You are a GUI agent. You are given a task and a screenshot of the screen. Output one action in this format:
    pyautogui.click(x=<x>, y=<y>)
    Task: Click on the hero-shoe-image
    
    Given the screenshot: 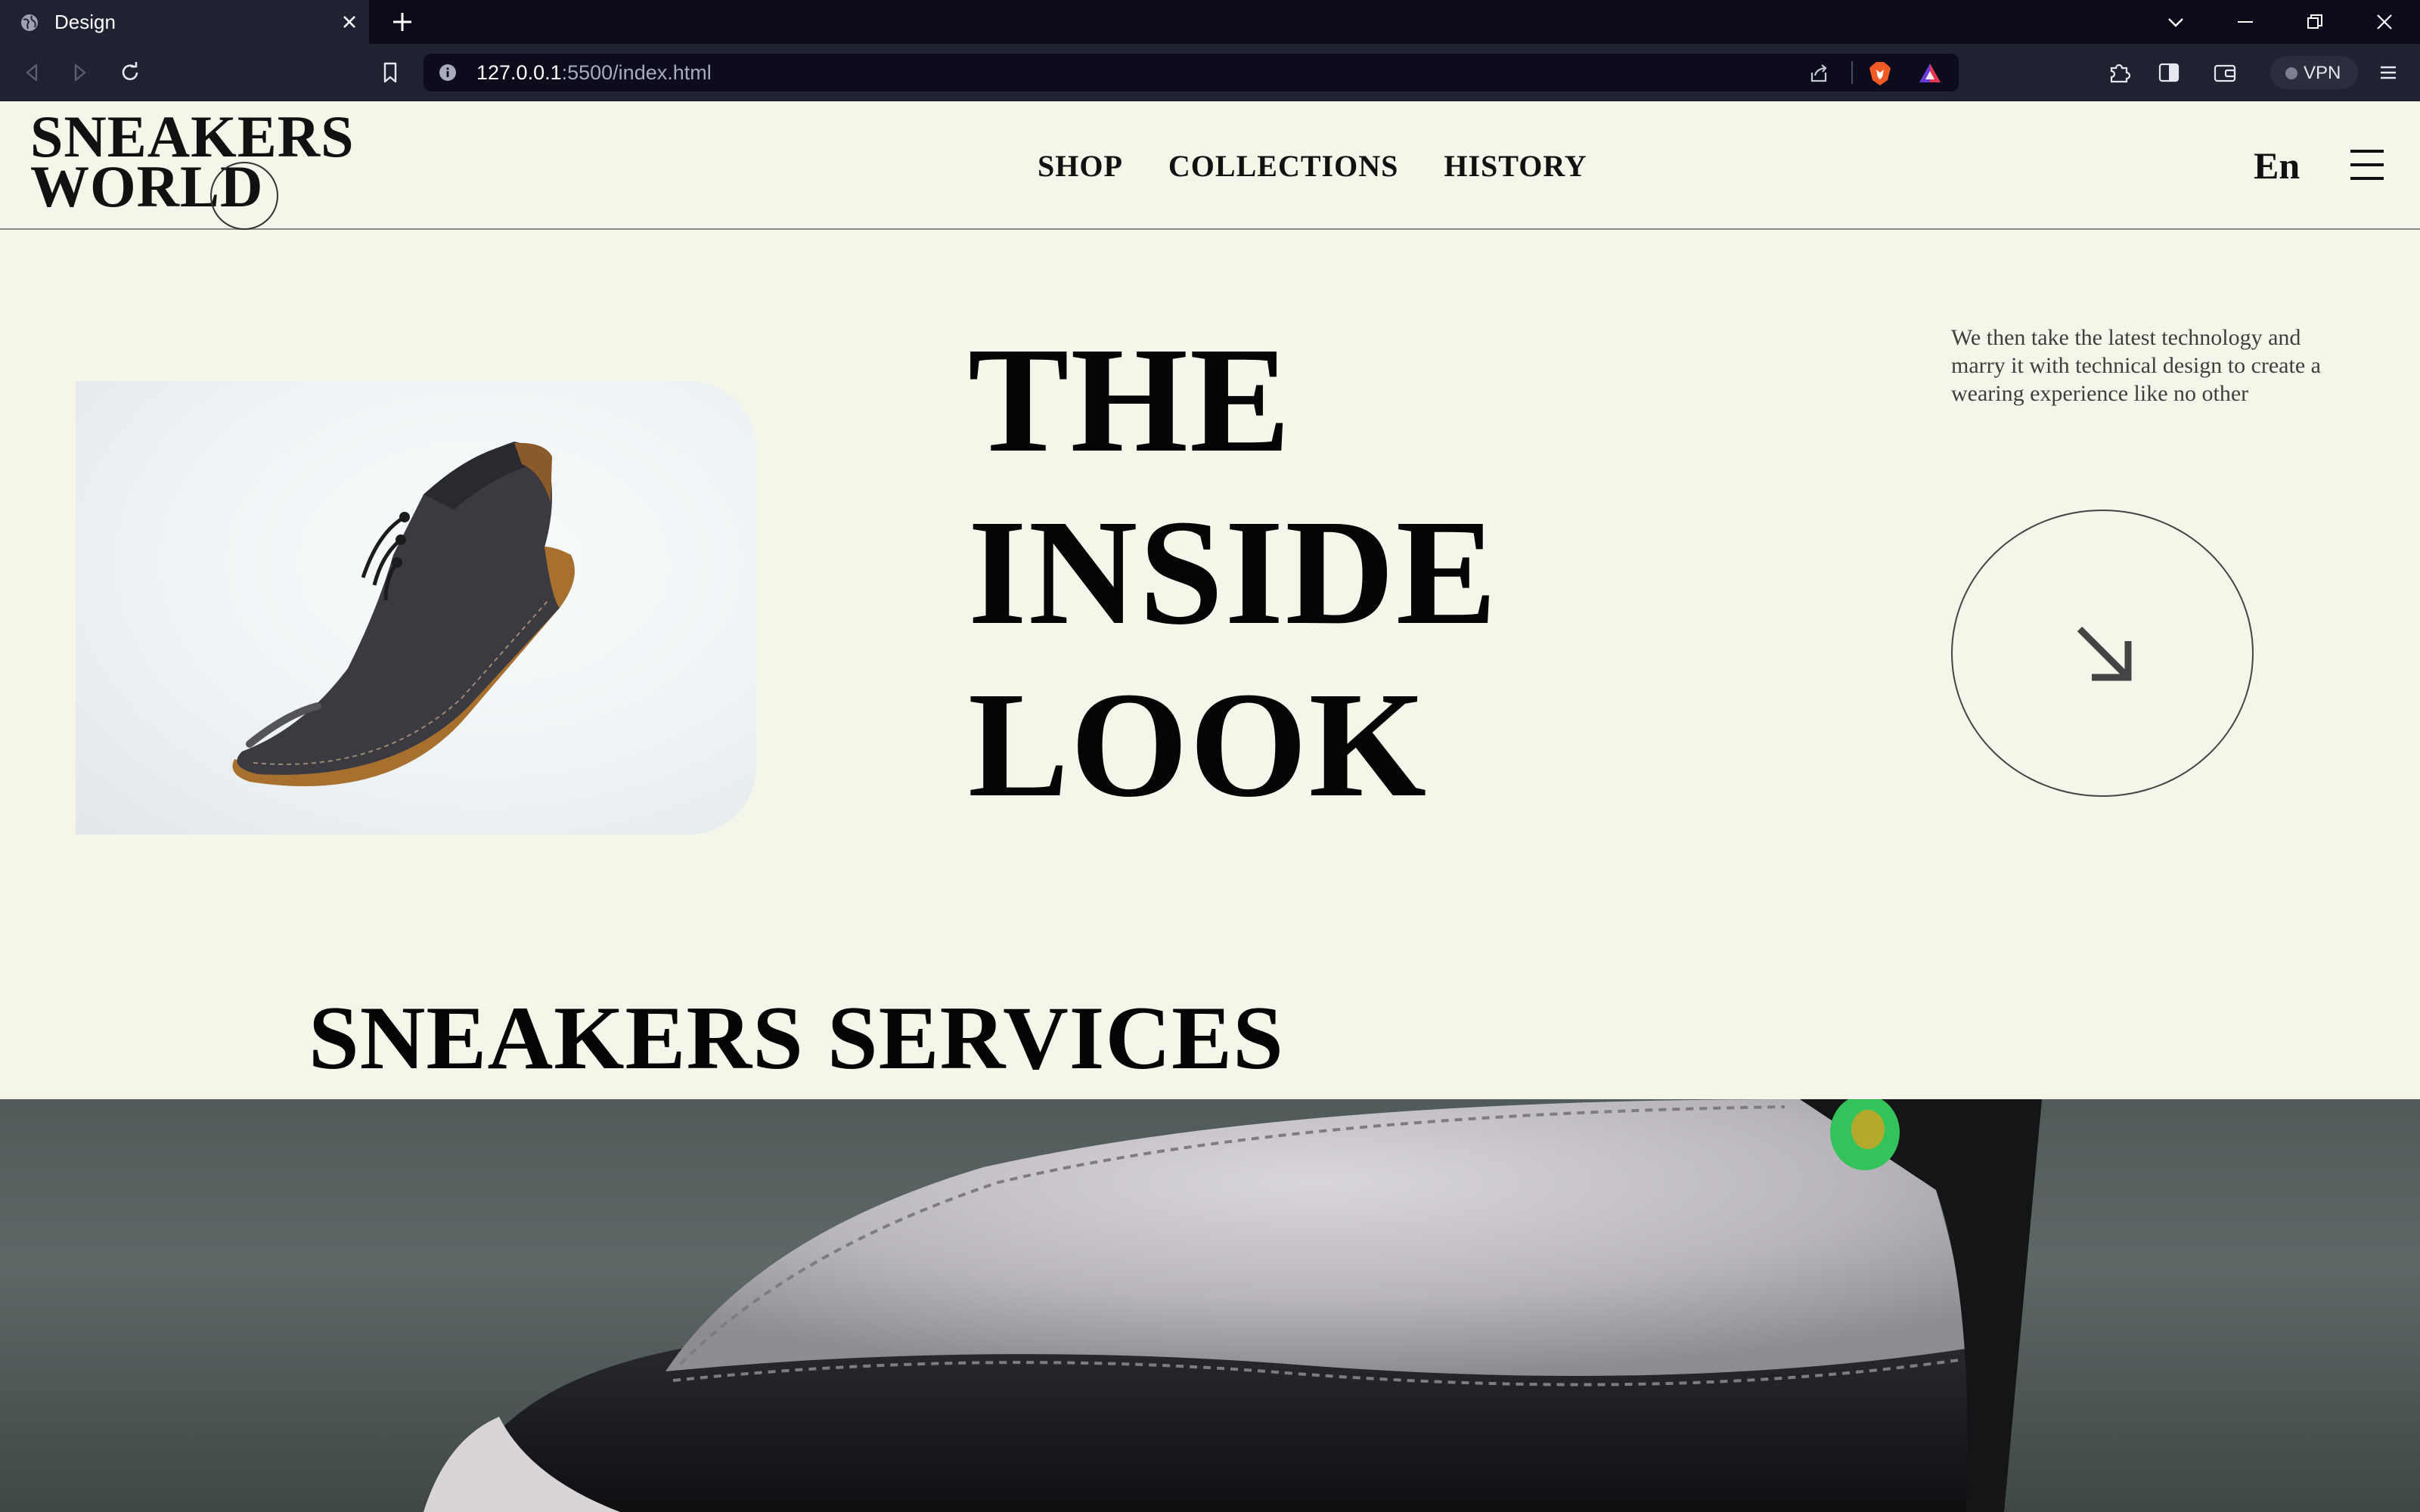 What is the action you would take?
    pyautogui.click(x=416, y=608)
    